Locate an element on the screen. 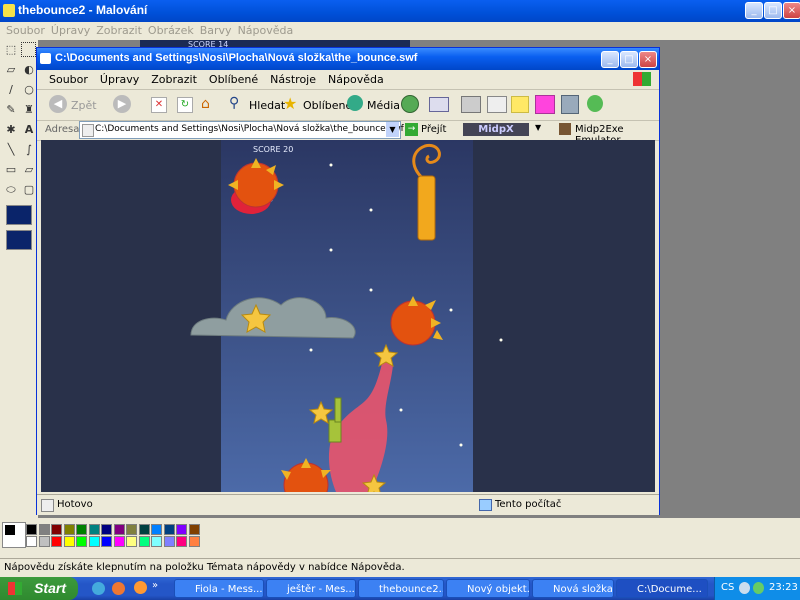 This screenshot has height=600, width=800. start-button: Start is located at coordinates (39, 588).